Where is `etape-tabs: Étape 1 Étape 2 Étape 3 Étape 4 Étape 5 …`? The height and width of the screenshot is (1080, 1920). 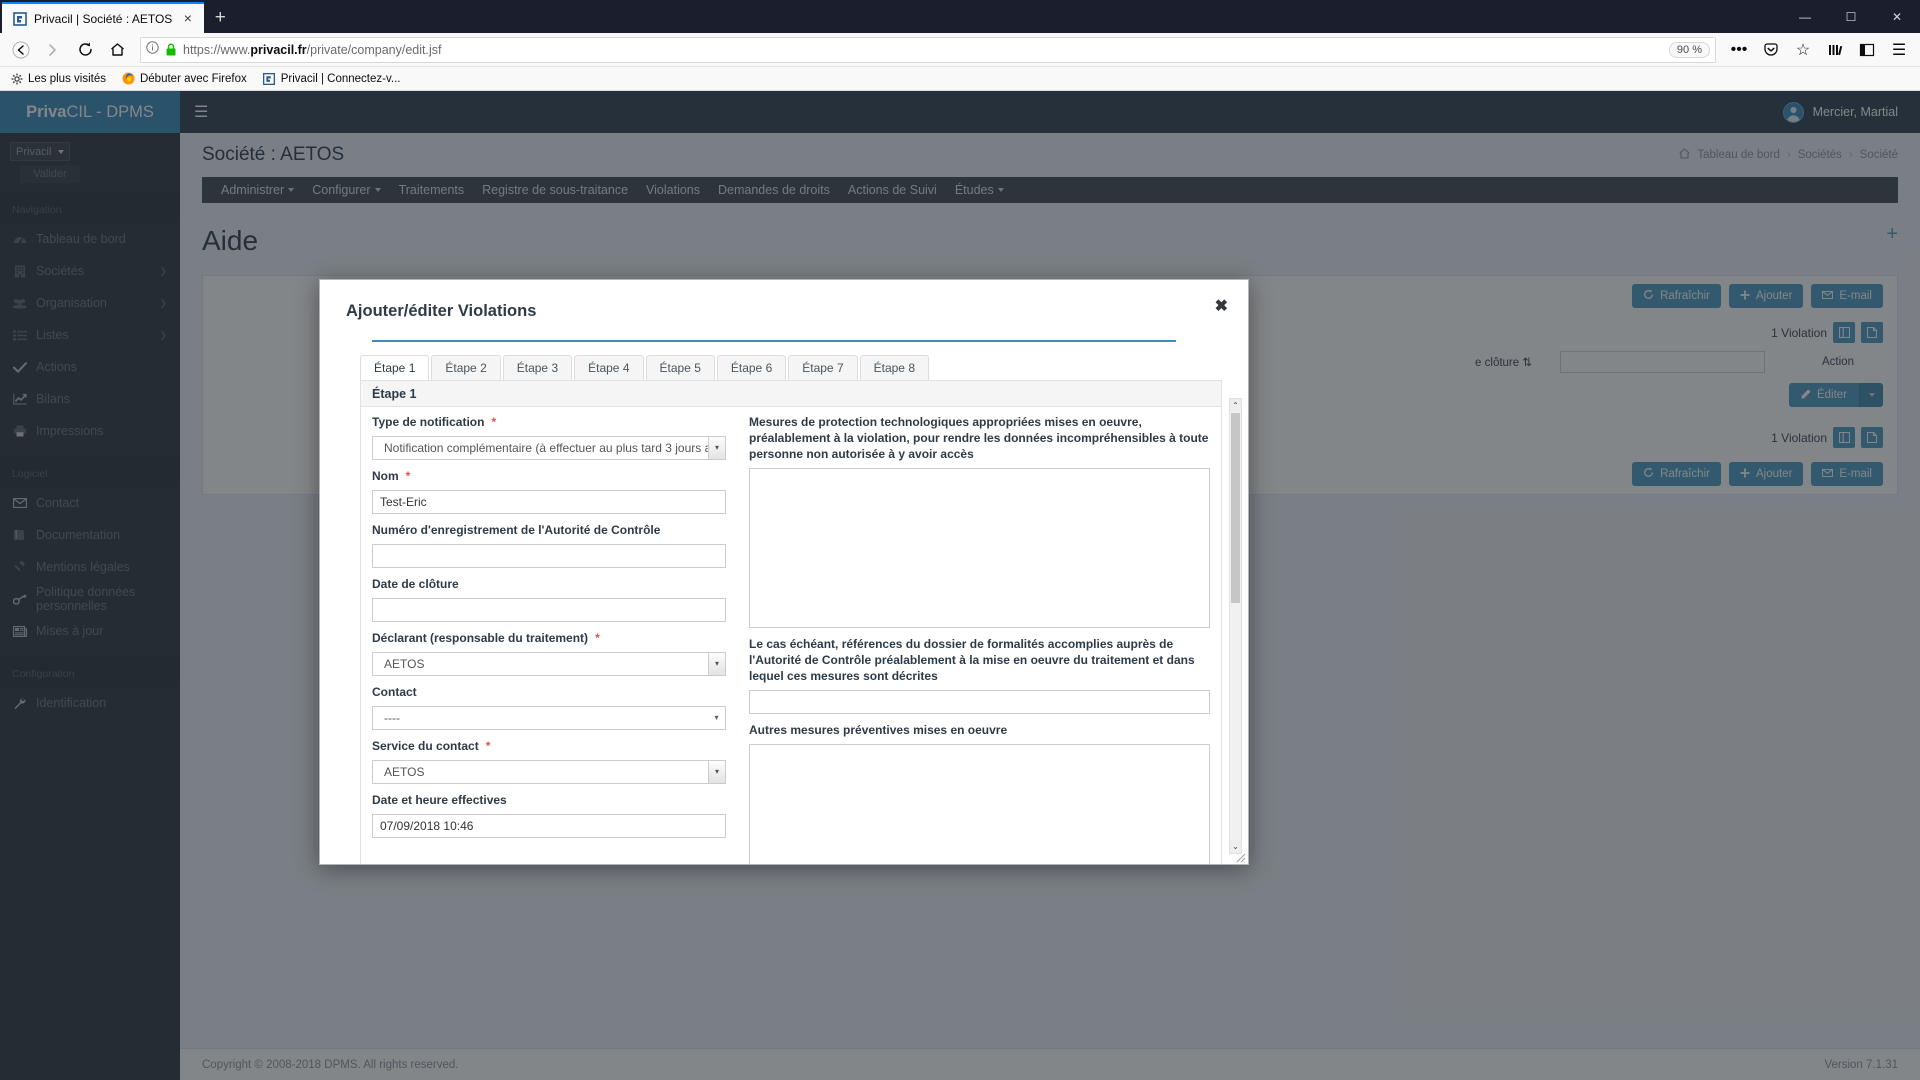 etape-tabs: Étape 1 Étape 2 Étape 3 Étape 4 Étape 5 … is located at coordinates (784, 361).